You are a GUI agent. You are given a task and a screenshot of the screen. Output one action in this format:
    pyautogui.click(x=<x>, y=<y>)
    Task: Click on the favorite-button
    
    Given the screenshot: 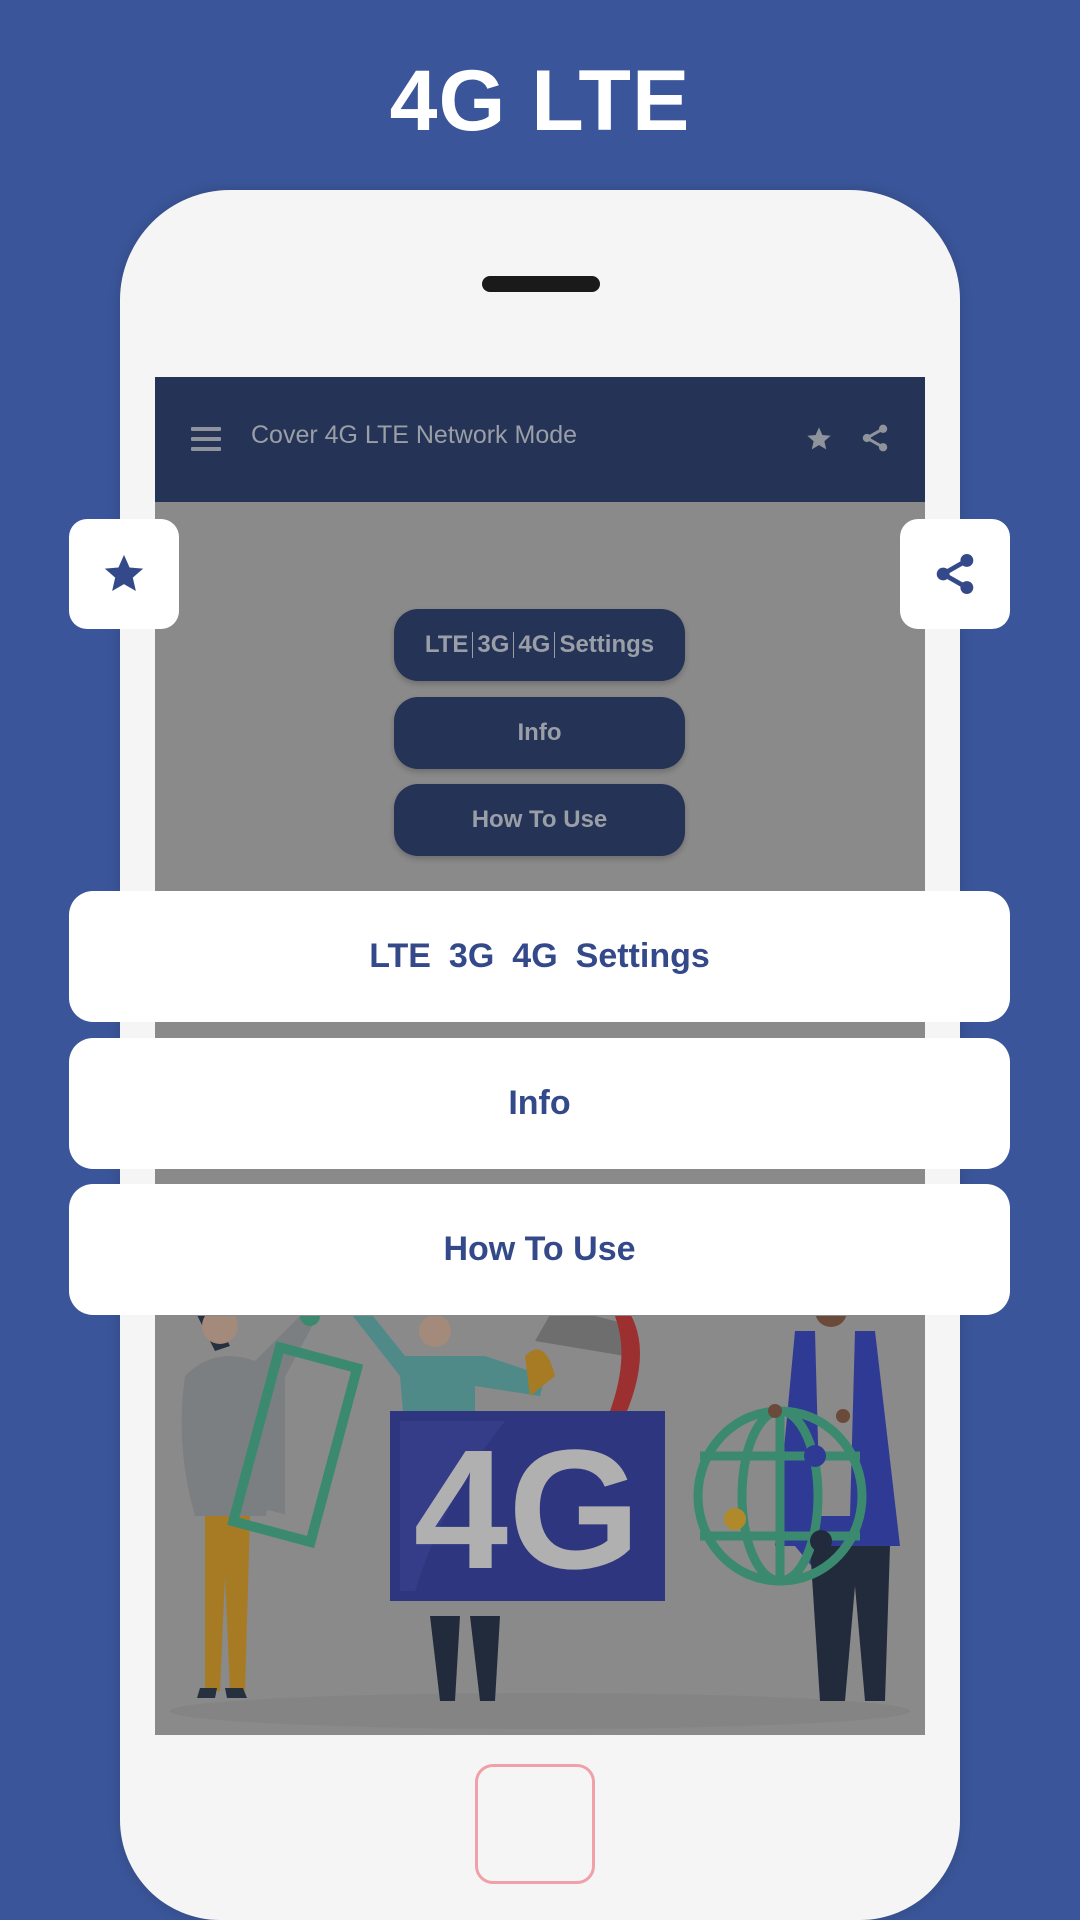 What is the action you would take?
    pyautogui.click(x=124, y=574)
    